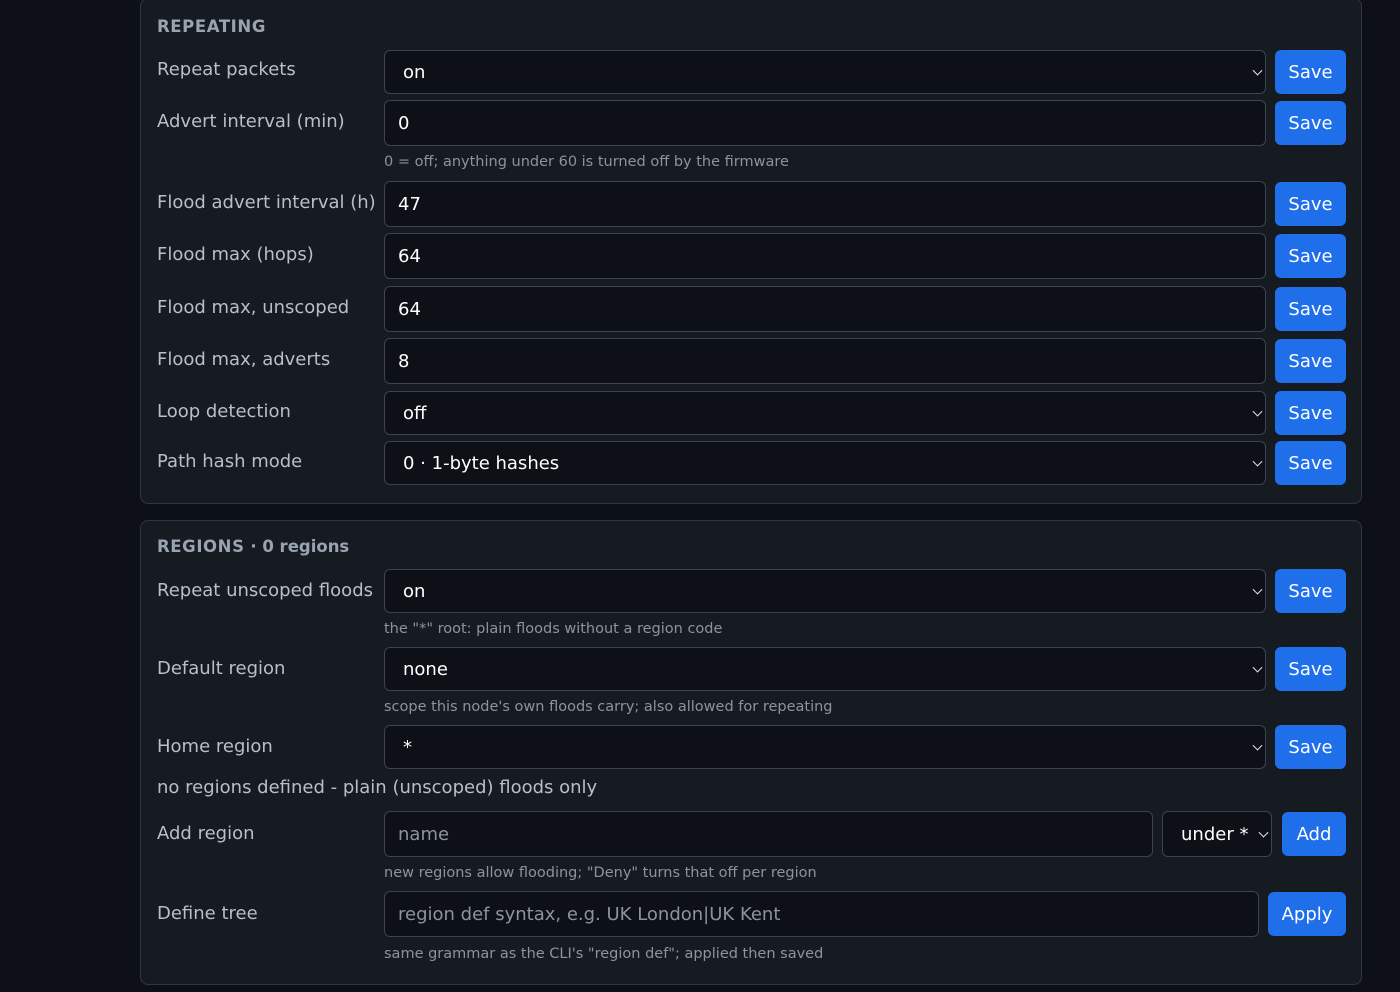 The height and width of the screenshot is (992, 1400). What do you see at coordinates (1310, 361) in the screenshot?
I see `save-button-flood-max-adverts: Save` at bounding box center [1310, 361].